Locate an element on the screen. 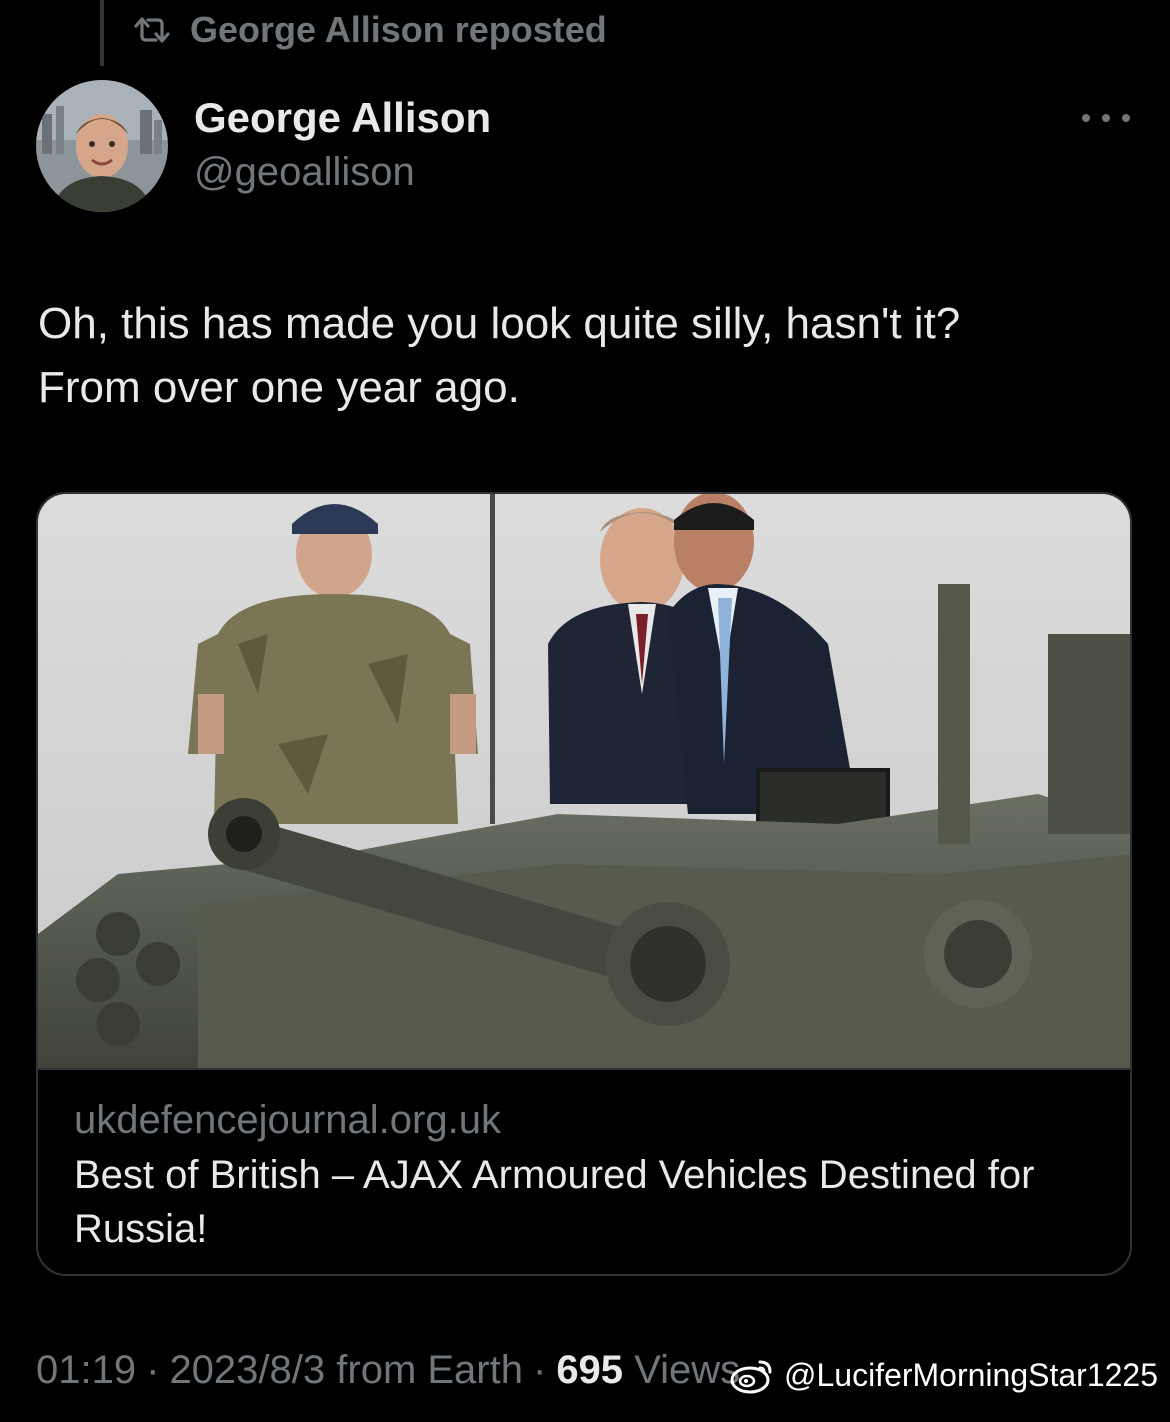 Image resolution: width=1170 pixels, height=1422 pixels. tweet-time: 01:19 is located at coordinates (86, 1370).